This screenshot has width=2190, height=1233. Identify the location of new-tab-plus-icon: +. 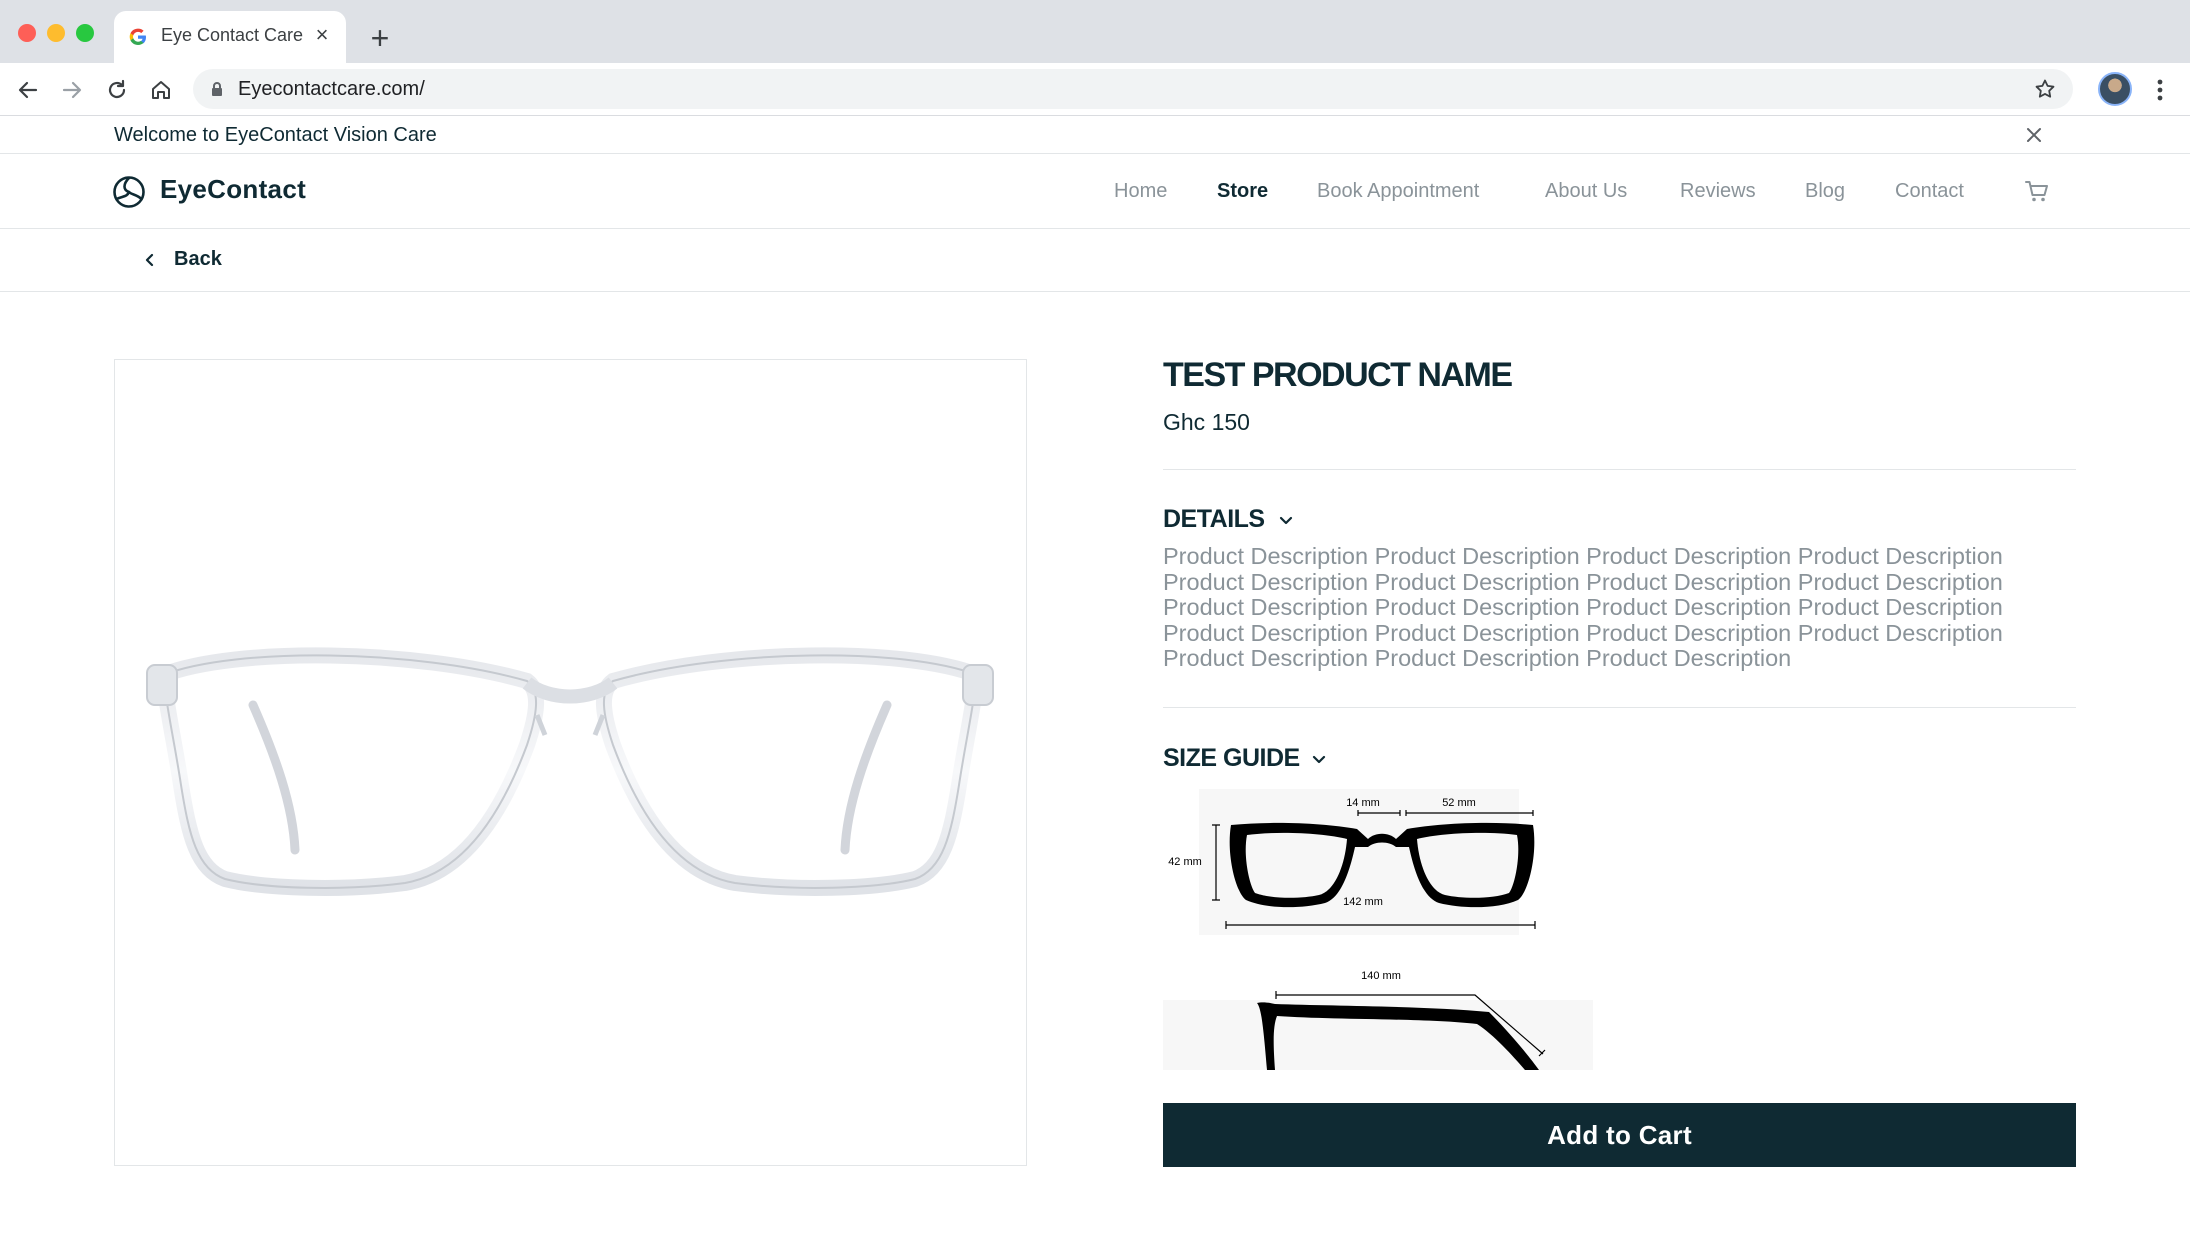
(380, 38).